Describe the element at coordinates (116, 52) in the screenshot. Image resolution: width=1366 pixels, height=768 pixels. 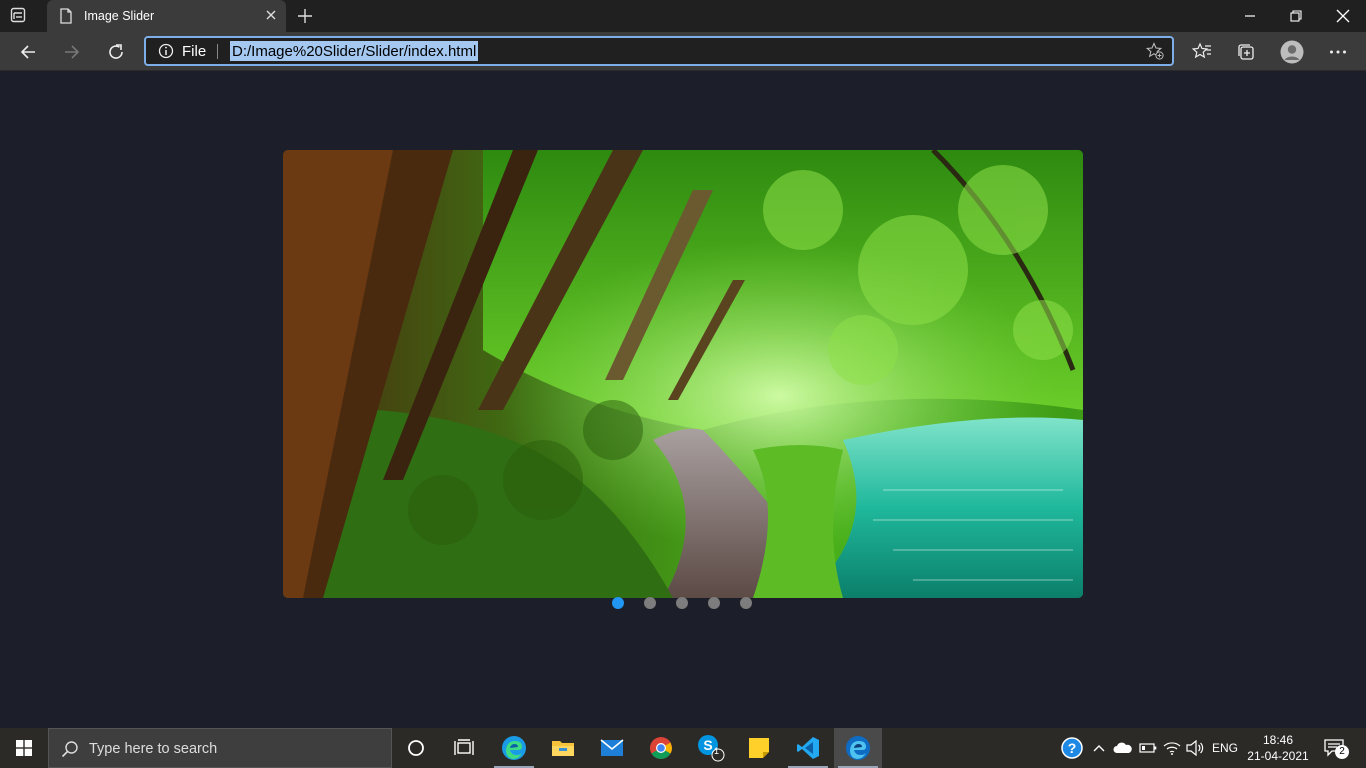
I see `refresh-icon` at that location.